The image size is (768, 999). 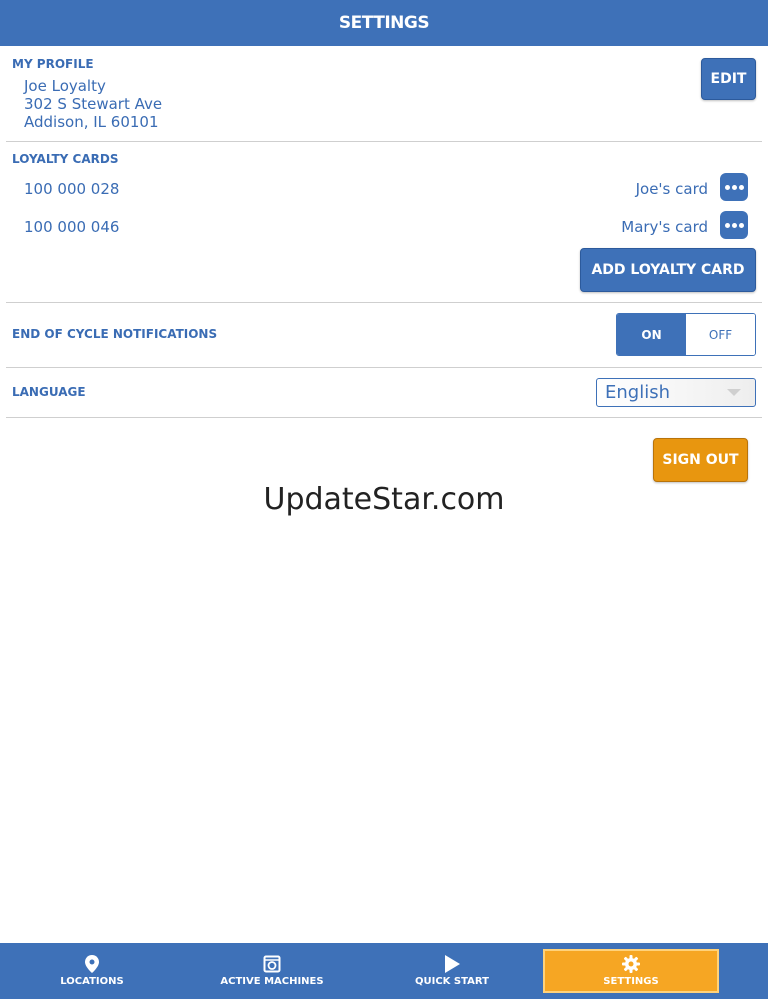 I want to click on tab-locations: LOCATIONS, so click(x=92, y=971).